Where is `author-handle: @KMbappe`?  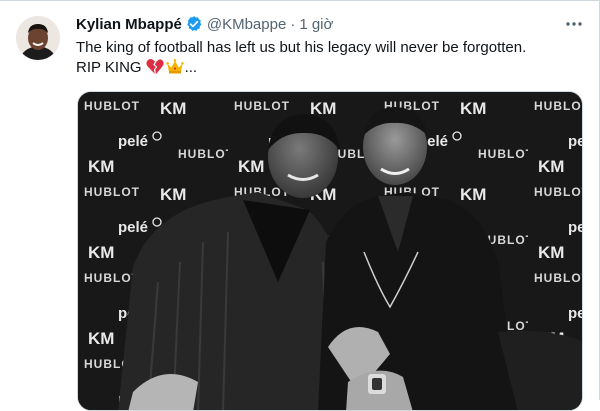
author-handle: @KMbappe is located at coordinates (246, 24).